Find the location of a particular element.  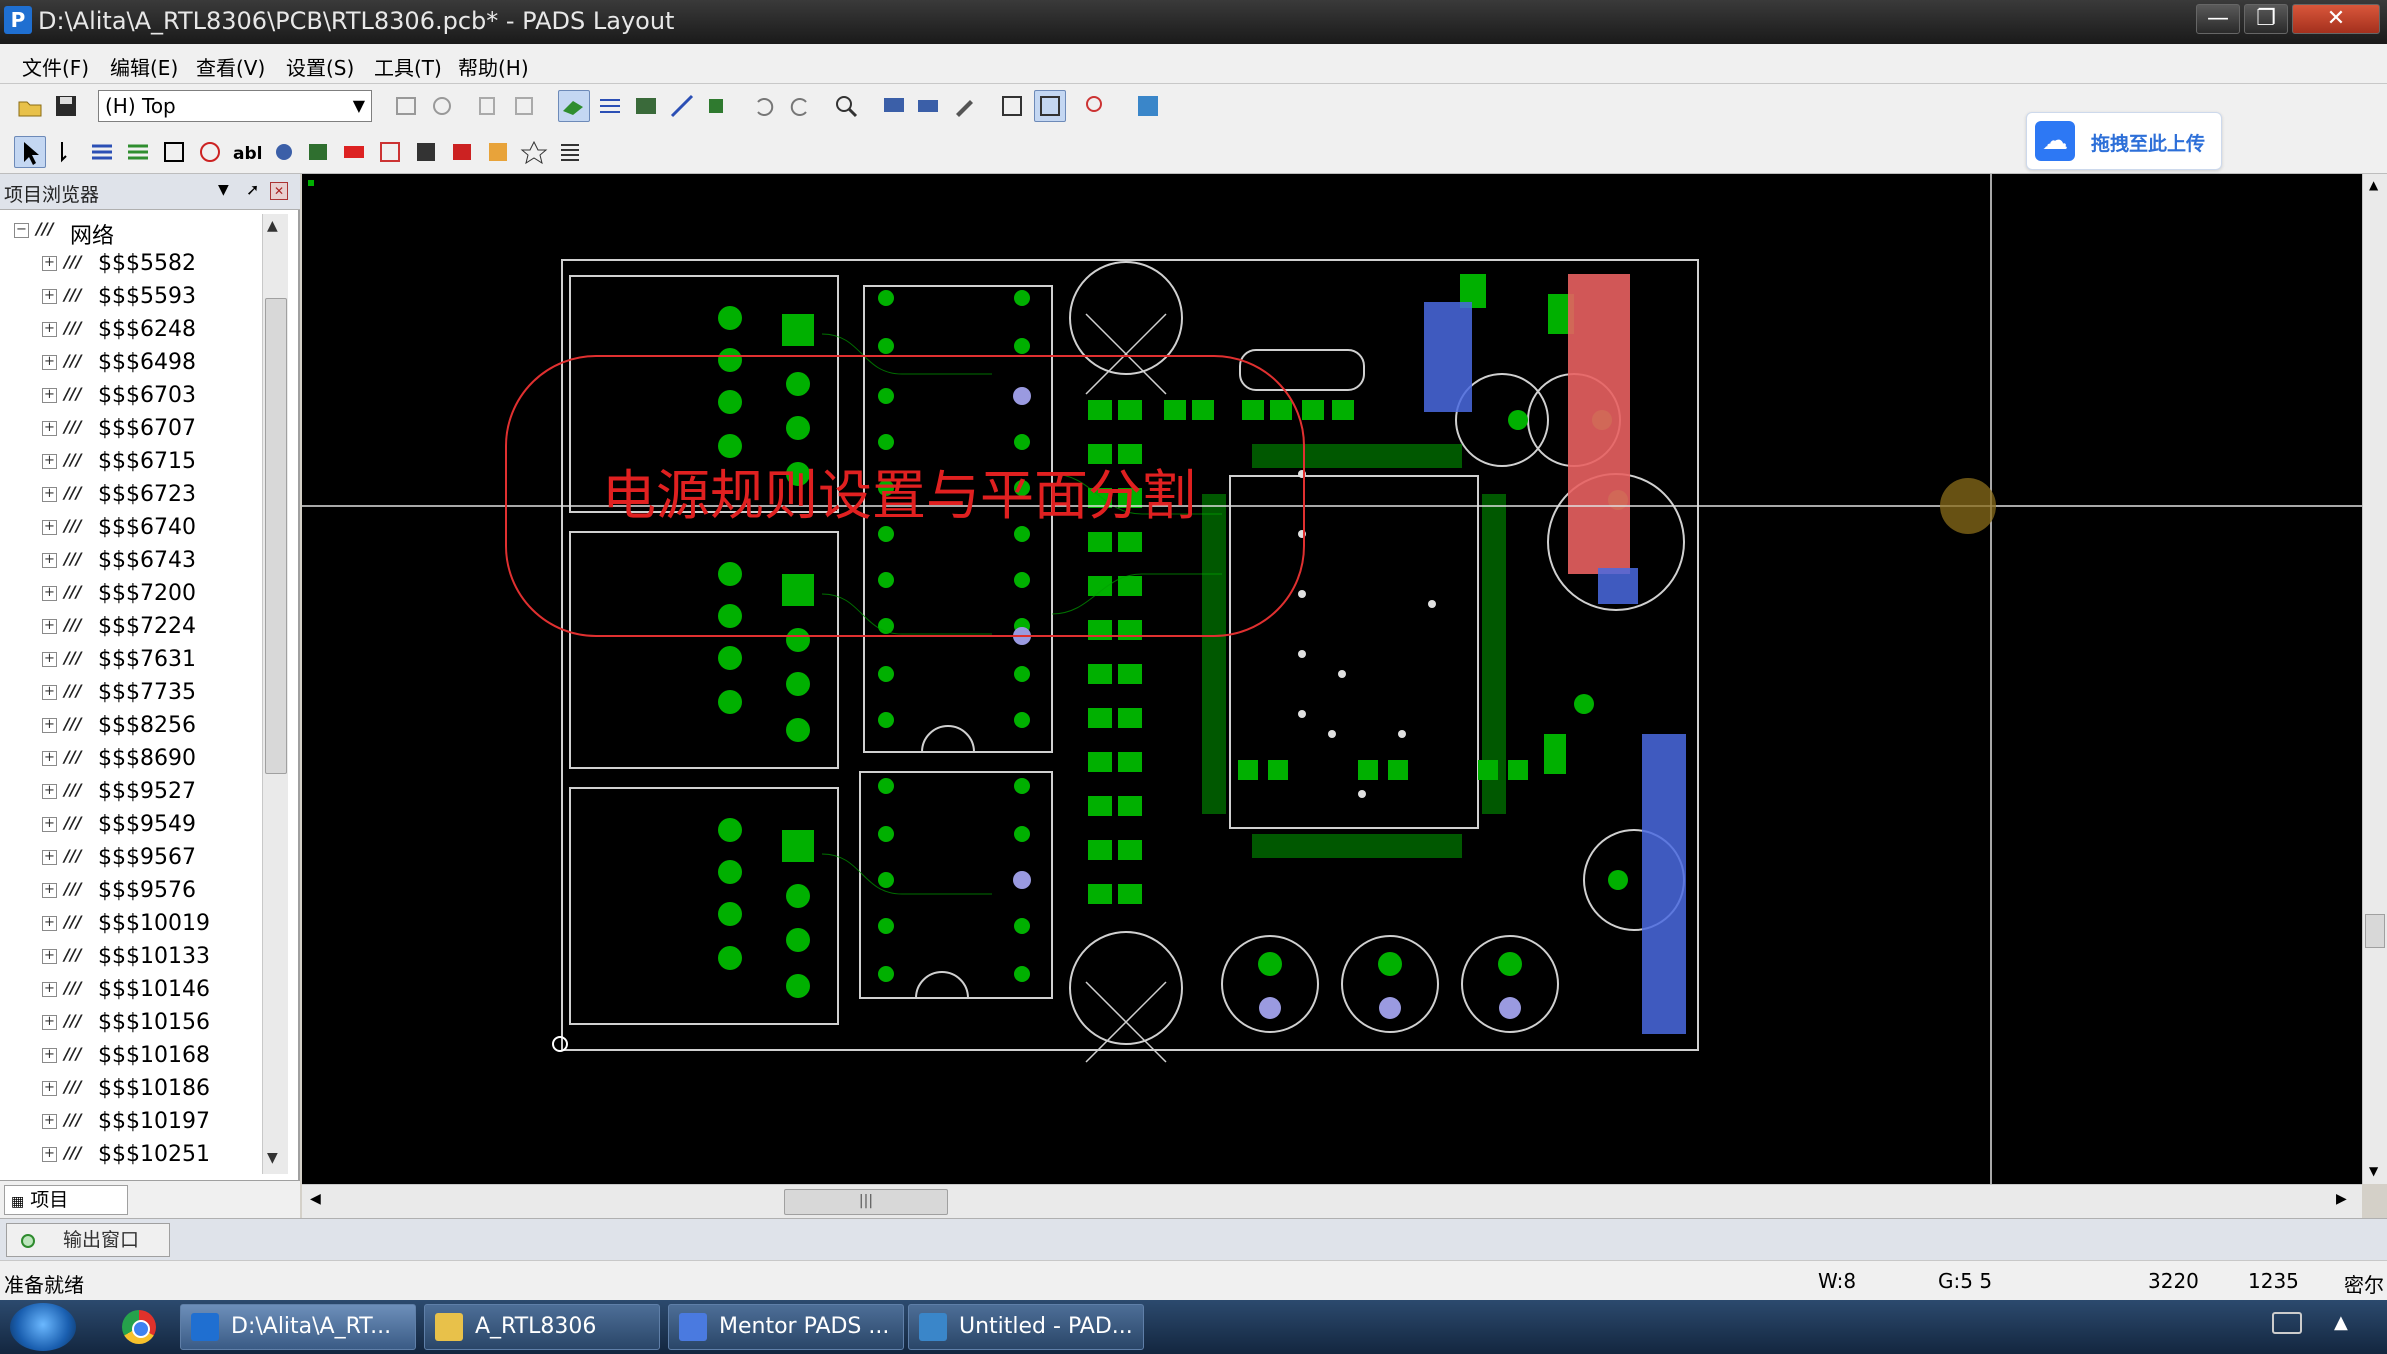

canvas-horizontal-scrollbar: ◀ ||| ▶ is located at coordinates (1332, 1201).